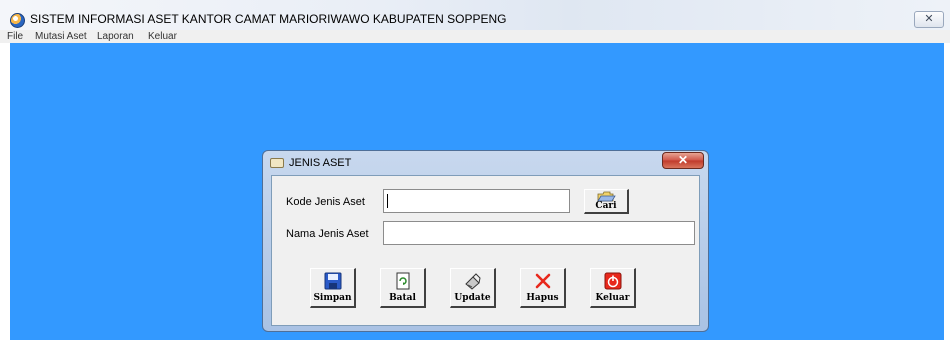  I want to click on simpan-button: Simpan, so click(333, 288).